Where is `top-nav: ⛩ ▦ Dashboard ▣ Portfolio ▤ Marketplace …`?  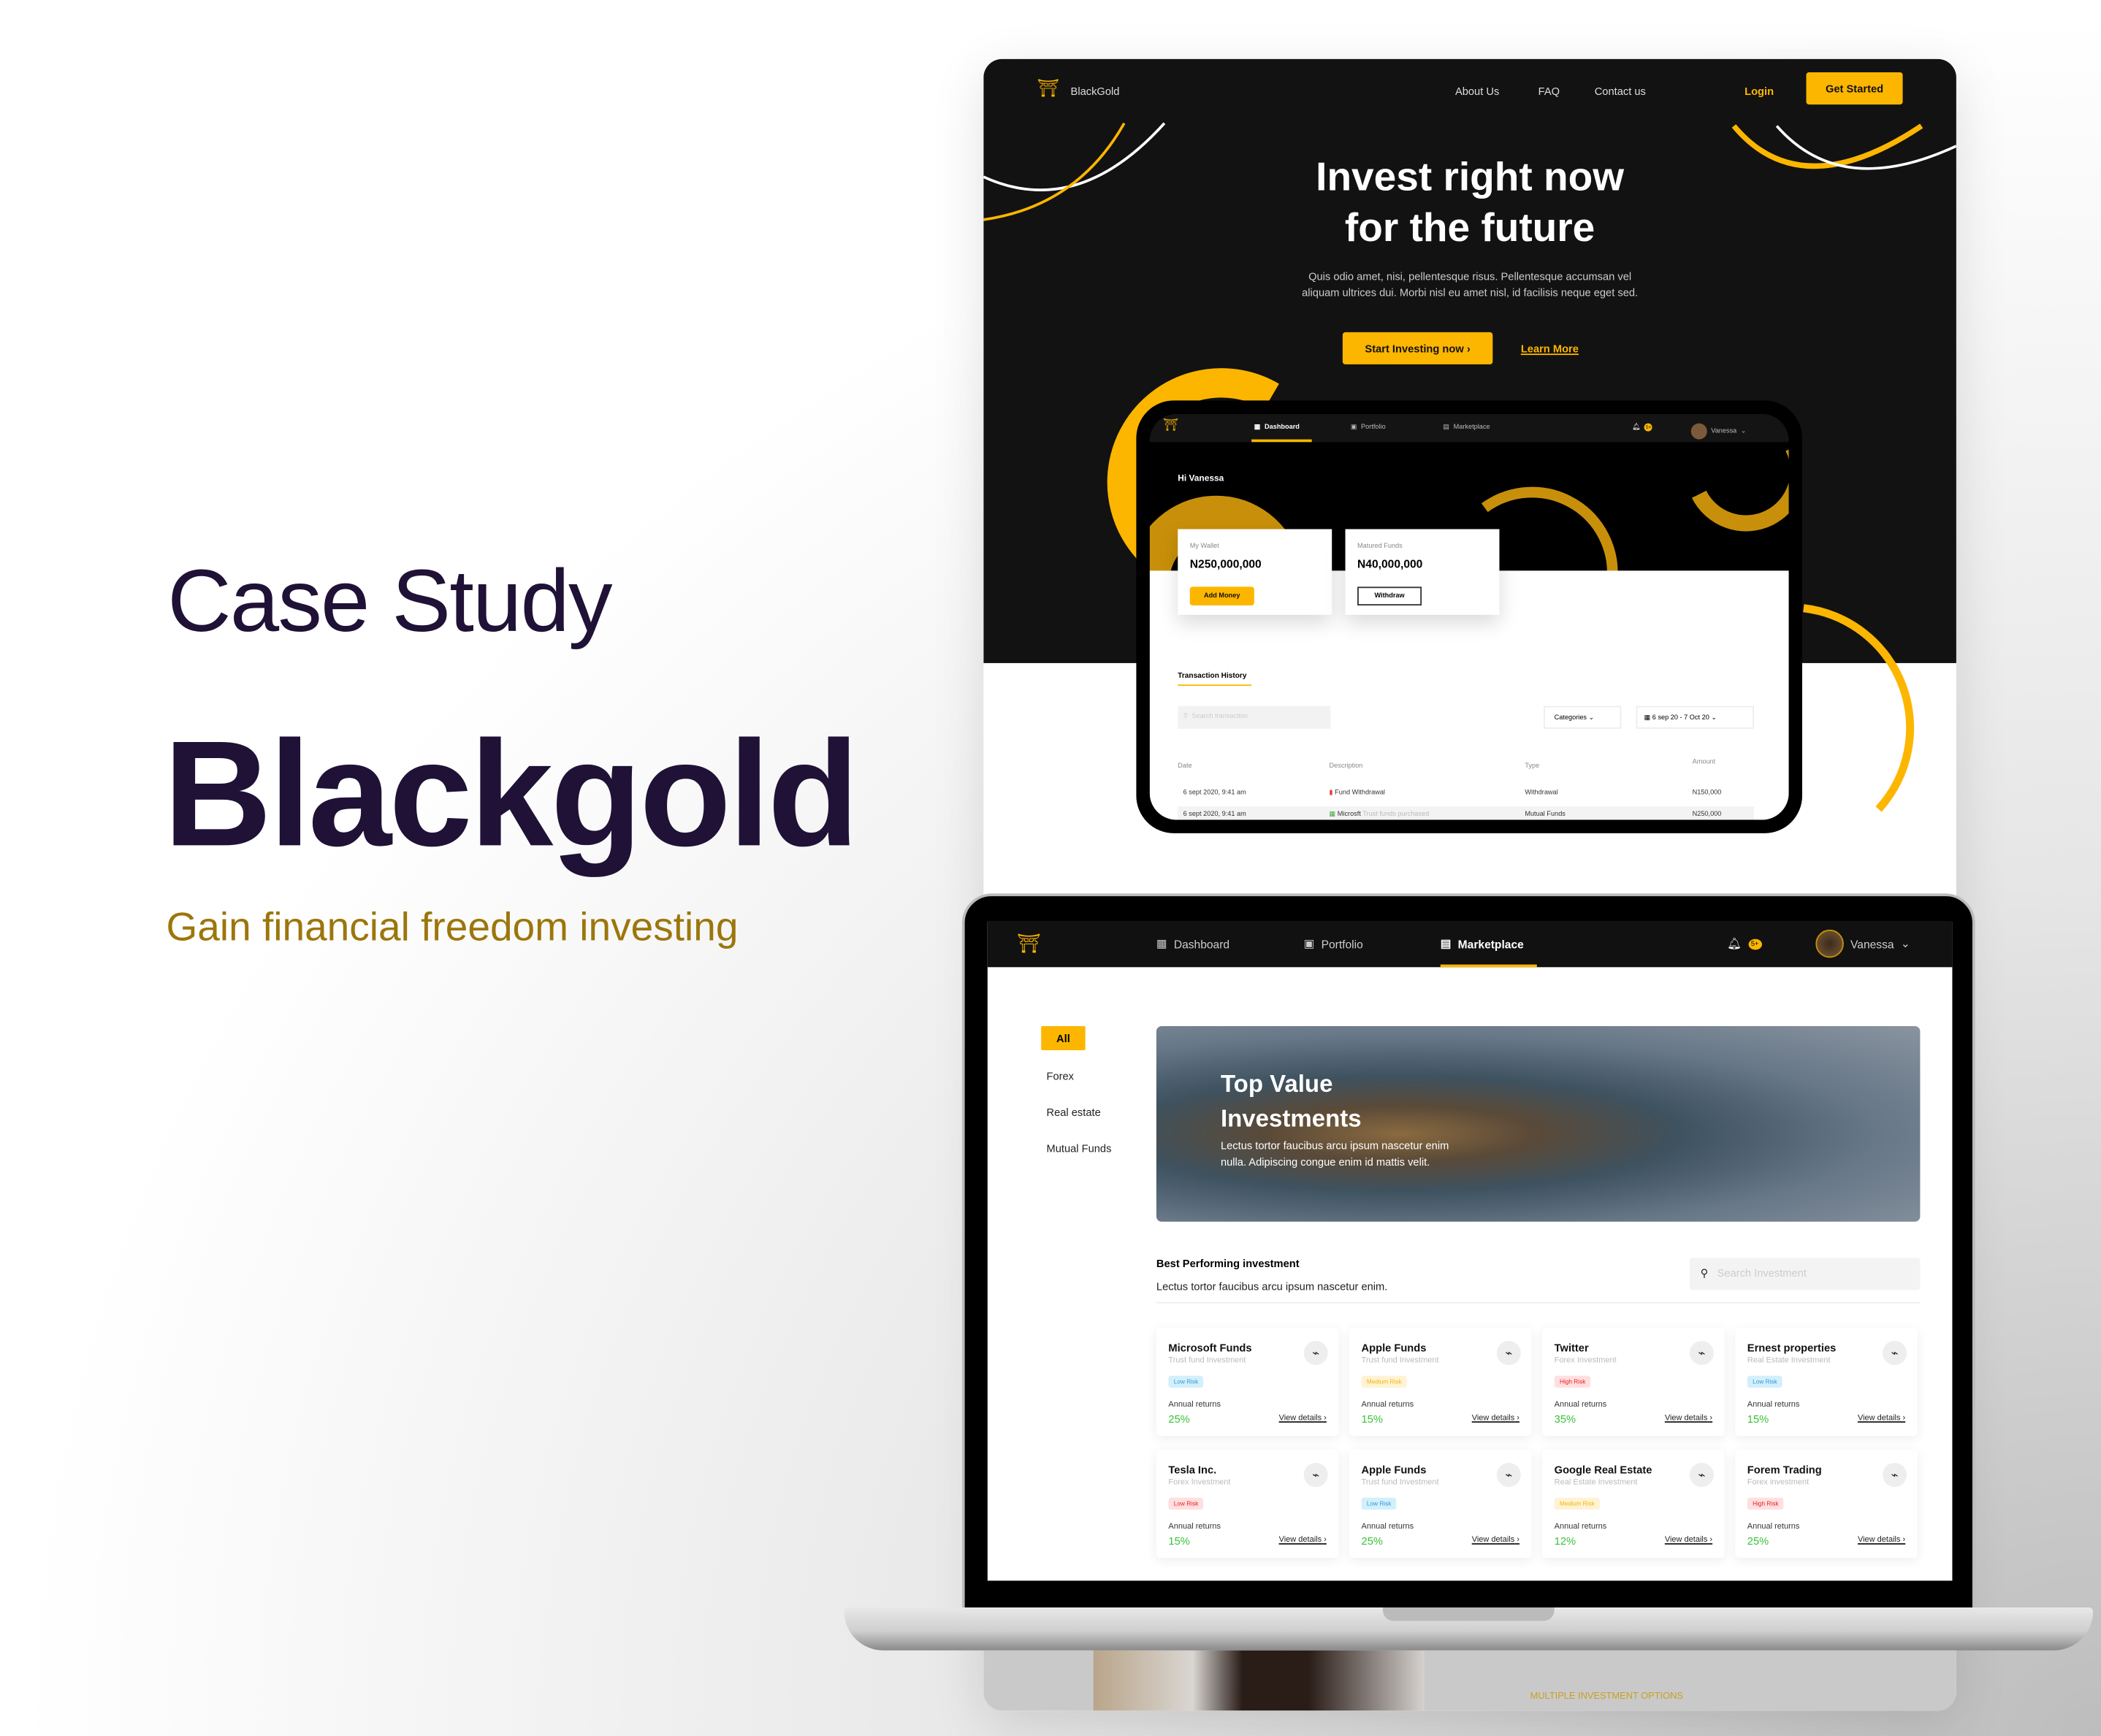 top-nav: ⛩ ▦ Dashboard ▣ Portfolio ▤ Marketplace … is located at coordinates (1470, 944).